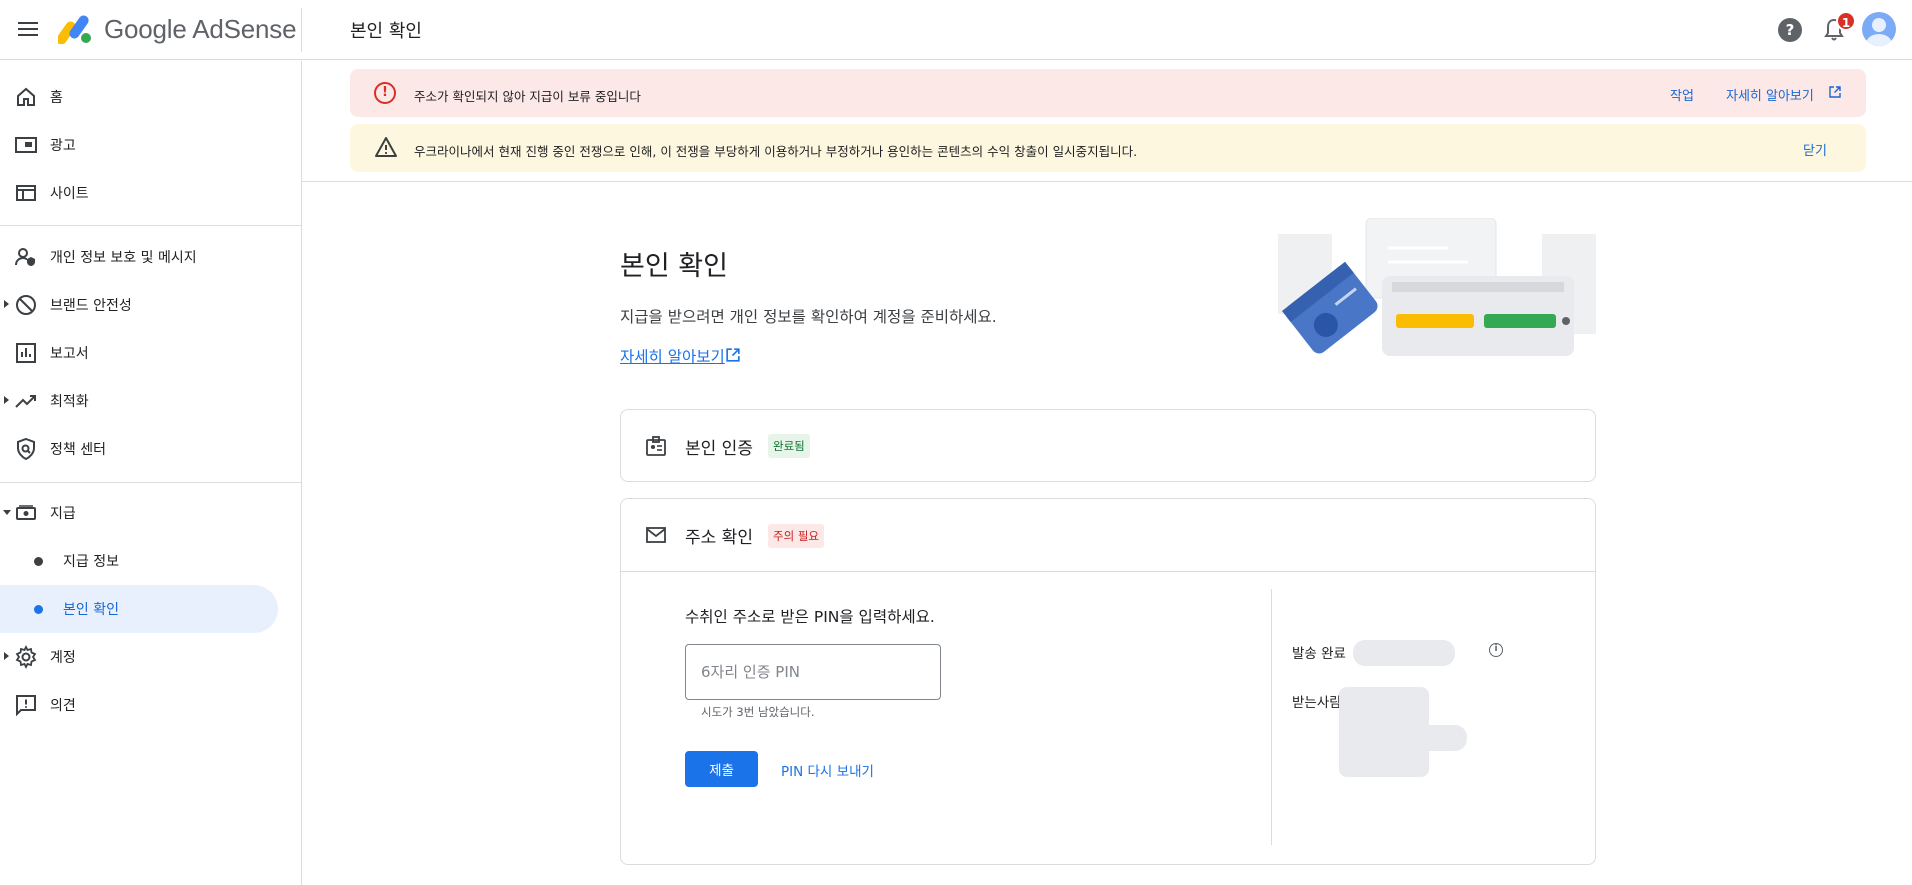  I want to click on optimization-icon, so click(25, 401).